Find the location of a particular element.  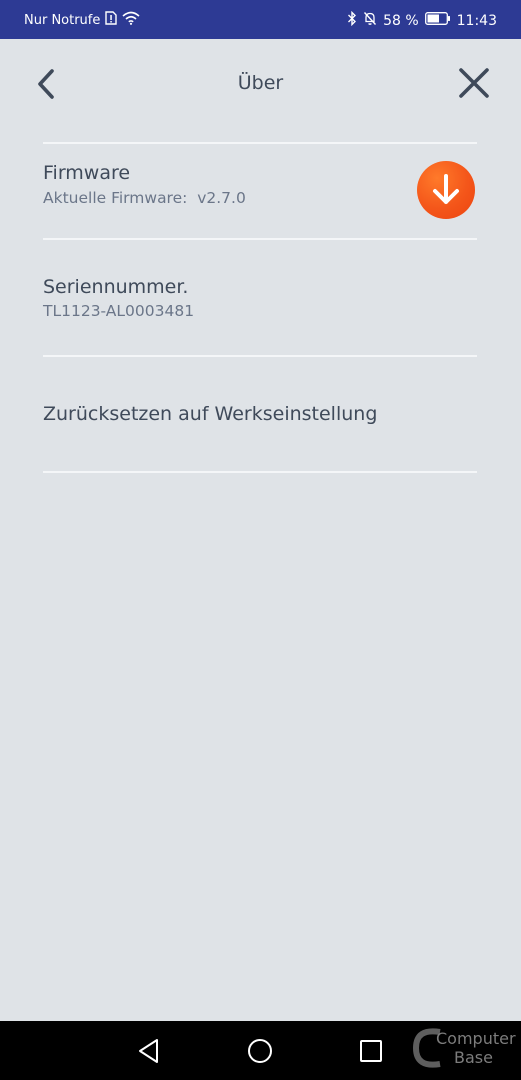

sim-alert-icon is located at coordinates (111, 20).